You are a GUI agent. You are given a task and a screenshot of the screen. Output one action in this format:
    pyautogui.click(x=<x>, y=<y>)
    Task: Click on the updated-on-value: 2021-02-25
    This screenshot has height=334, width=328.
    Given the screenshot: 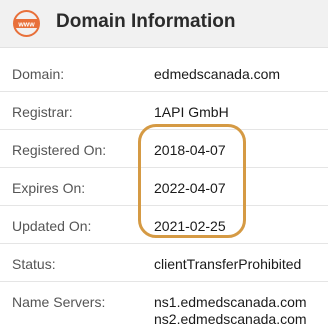 What is the action you would take?
    pyautogui.click(x=190, y=226)
    